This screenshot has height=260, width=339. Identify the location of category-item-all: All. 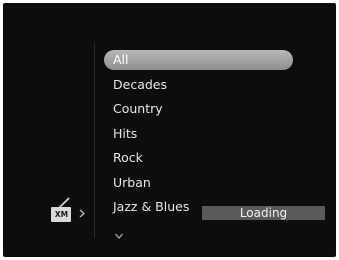
(198, 60).